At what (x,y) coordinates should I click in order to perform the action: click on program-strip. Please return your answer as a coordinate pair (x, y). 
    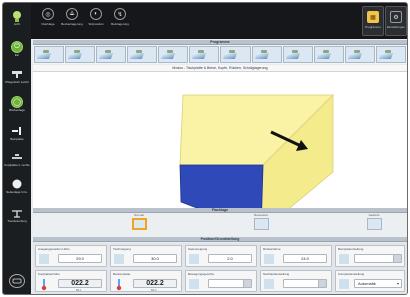
    Looking at the image, I should click on (220, 54).